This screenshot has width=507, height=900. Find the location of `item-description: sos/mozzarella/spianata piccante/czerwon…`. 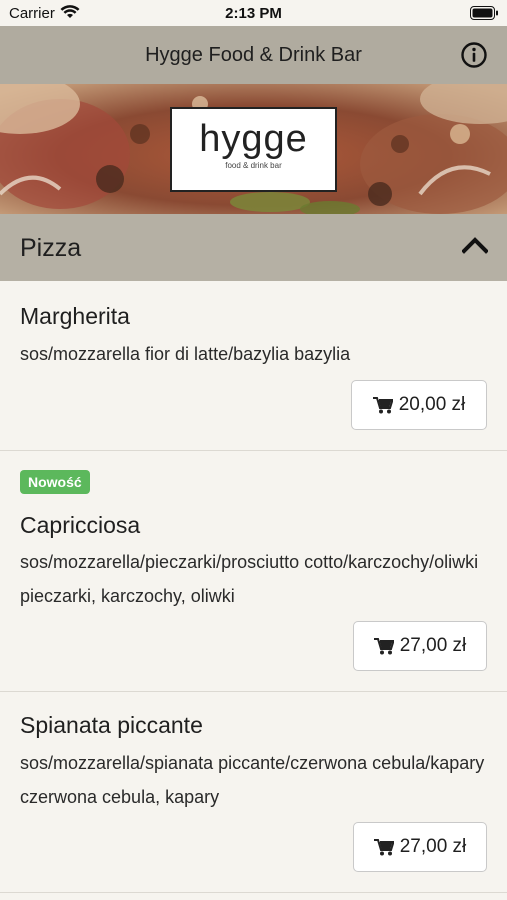

item-description: sos/mozzarella/spianata piccante/czerwon… is located at coordinates (252, 780).